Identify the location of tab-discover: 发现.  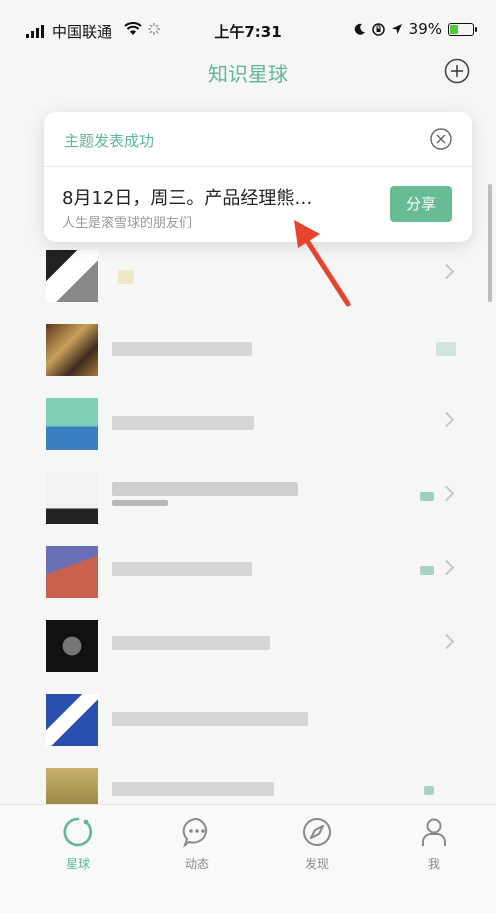
(317, 843).